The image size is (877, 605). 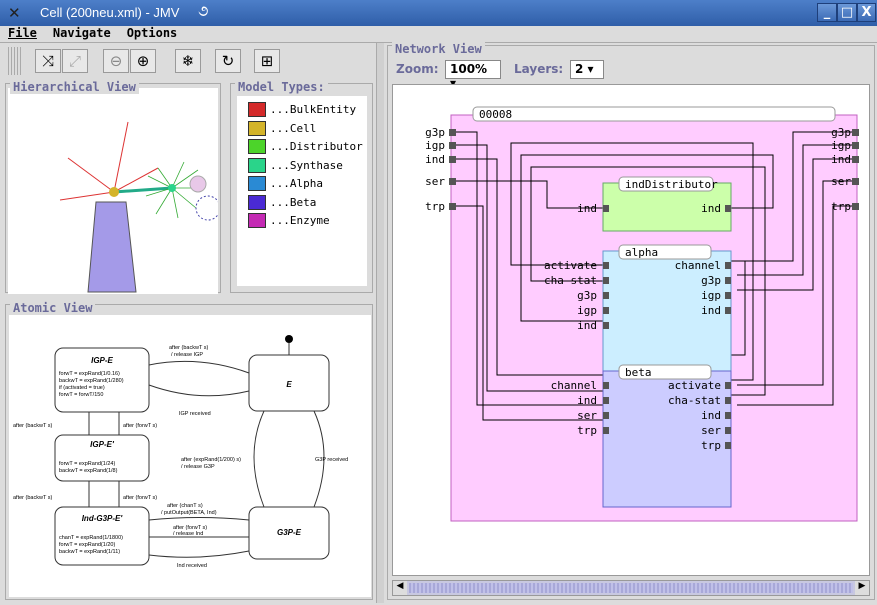 What do you see at coordinates (473, 75) in the screenshot?
I see `zoom-select: 100% ▾` at bounding box center [473, 75].